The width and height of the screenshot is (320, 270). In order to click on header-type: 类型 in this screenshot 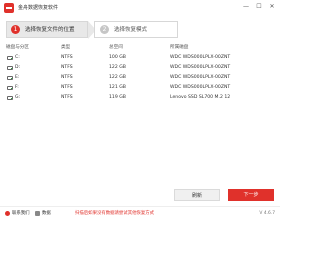, I will do `click(66, 47)`.